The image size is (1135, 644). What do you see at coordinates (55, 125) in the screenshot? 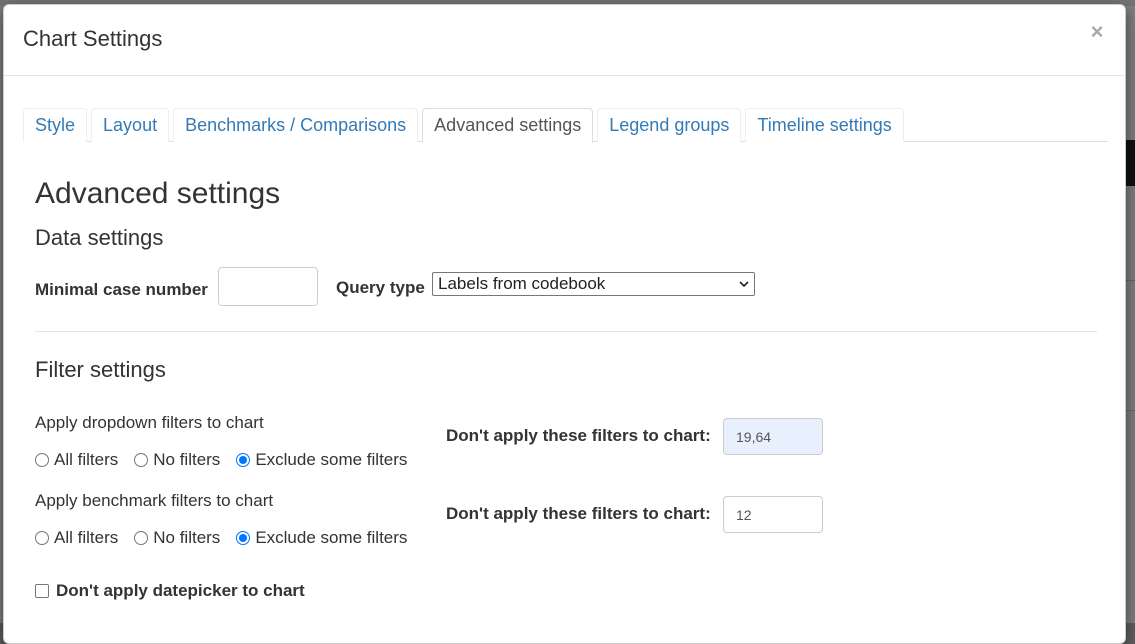
I see `tab-style: Style` at bounding box center [55, 125].